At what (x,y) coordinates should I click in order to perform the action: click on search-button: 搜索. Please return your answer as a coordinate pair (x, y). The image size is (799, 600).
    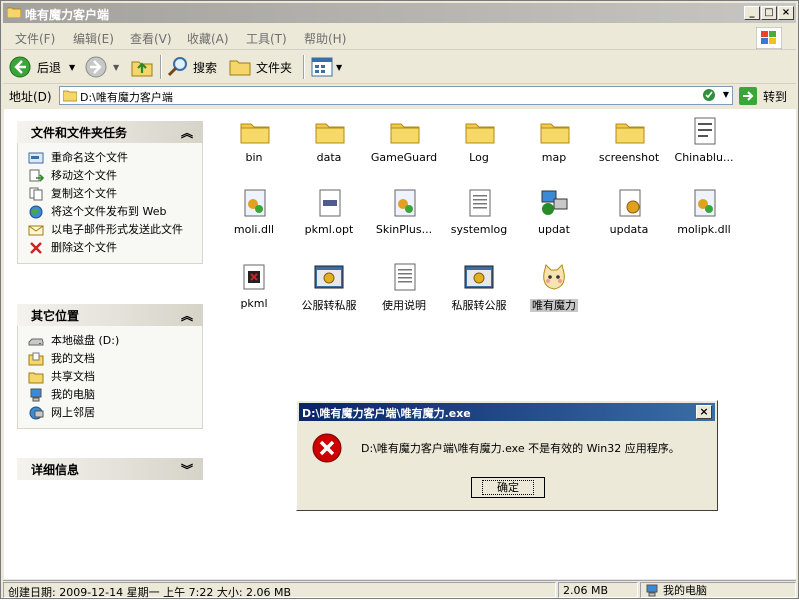
    Looking at the image, I should click on (192, 67).